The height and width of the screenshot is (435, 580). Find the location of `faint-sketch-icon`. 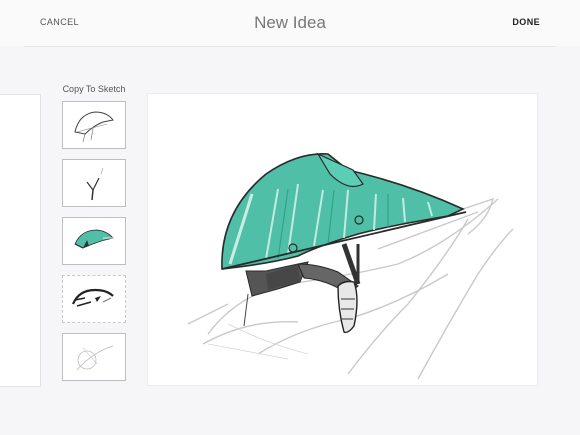

faint-sketch-icon is located at coordinates (95, 358).